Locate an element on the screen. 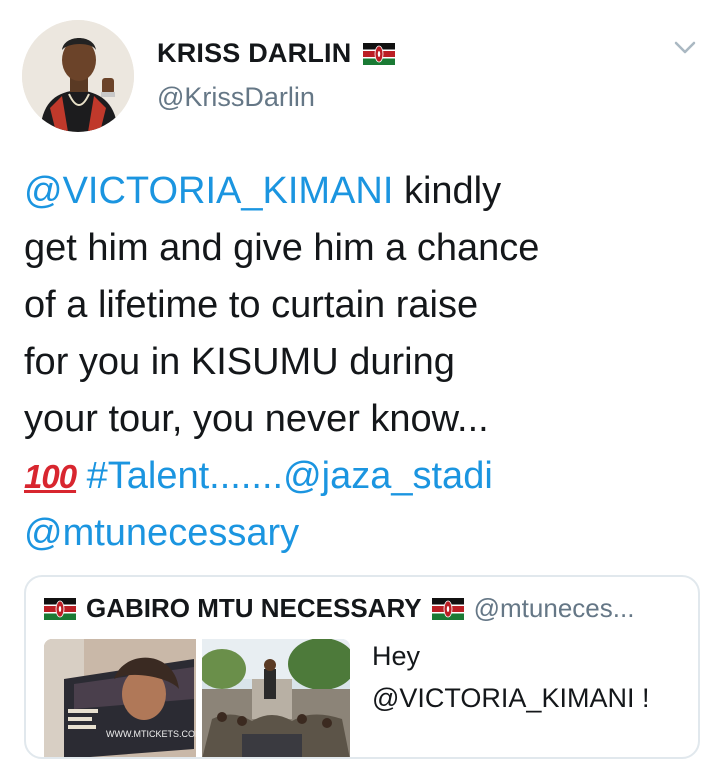 This screenshot has width=720, height=759. quoted-media-photo is located at coordinates (276, 698).